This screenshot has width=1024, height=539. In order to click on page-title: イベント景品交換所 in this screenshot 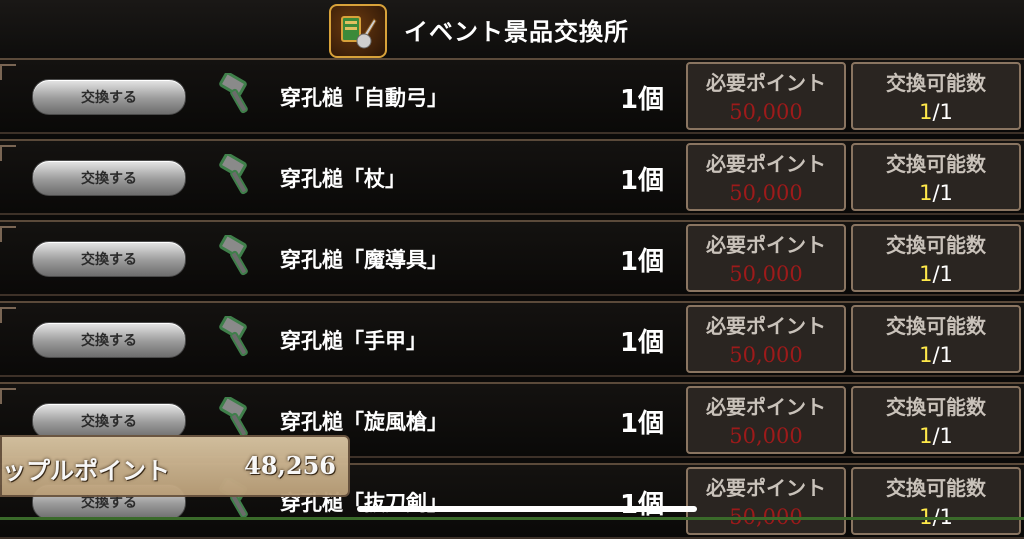, I will do `click(516, 32)`.